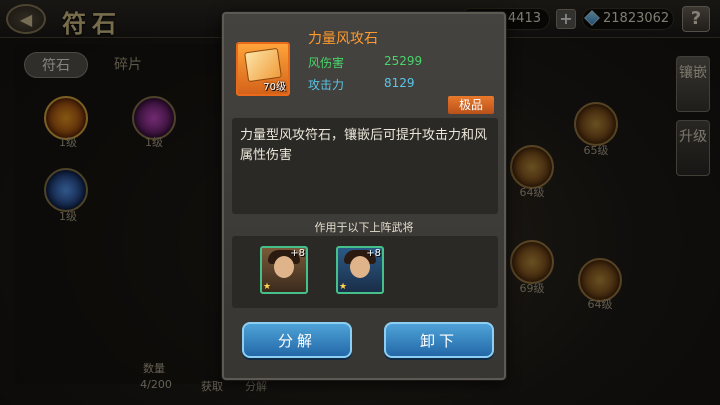 The image size is (720, 405). Describe the element at coordinates (399, 83) in the screenshot. I see `stat-value-attack: 8129` at that location.